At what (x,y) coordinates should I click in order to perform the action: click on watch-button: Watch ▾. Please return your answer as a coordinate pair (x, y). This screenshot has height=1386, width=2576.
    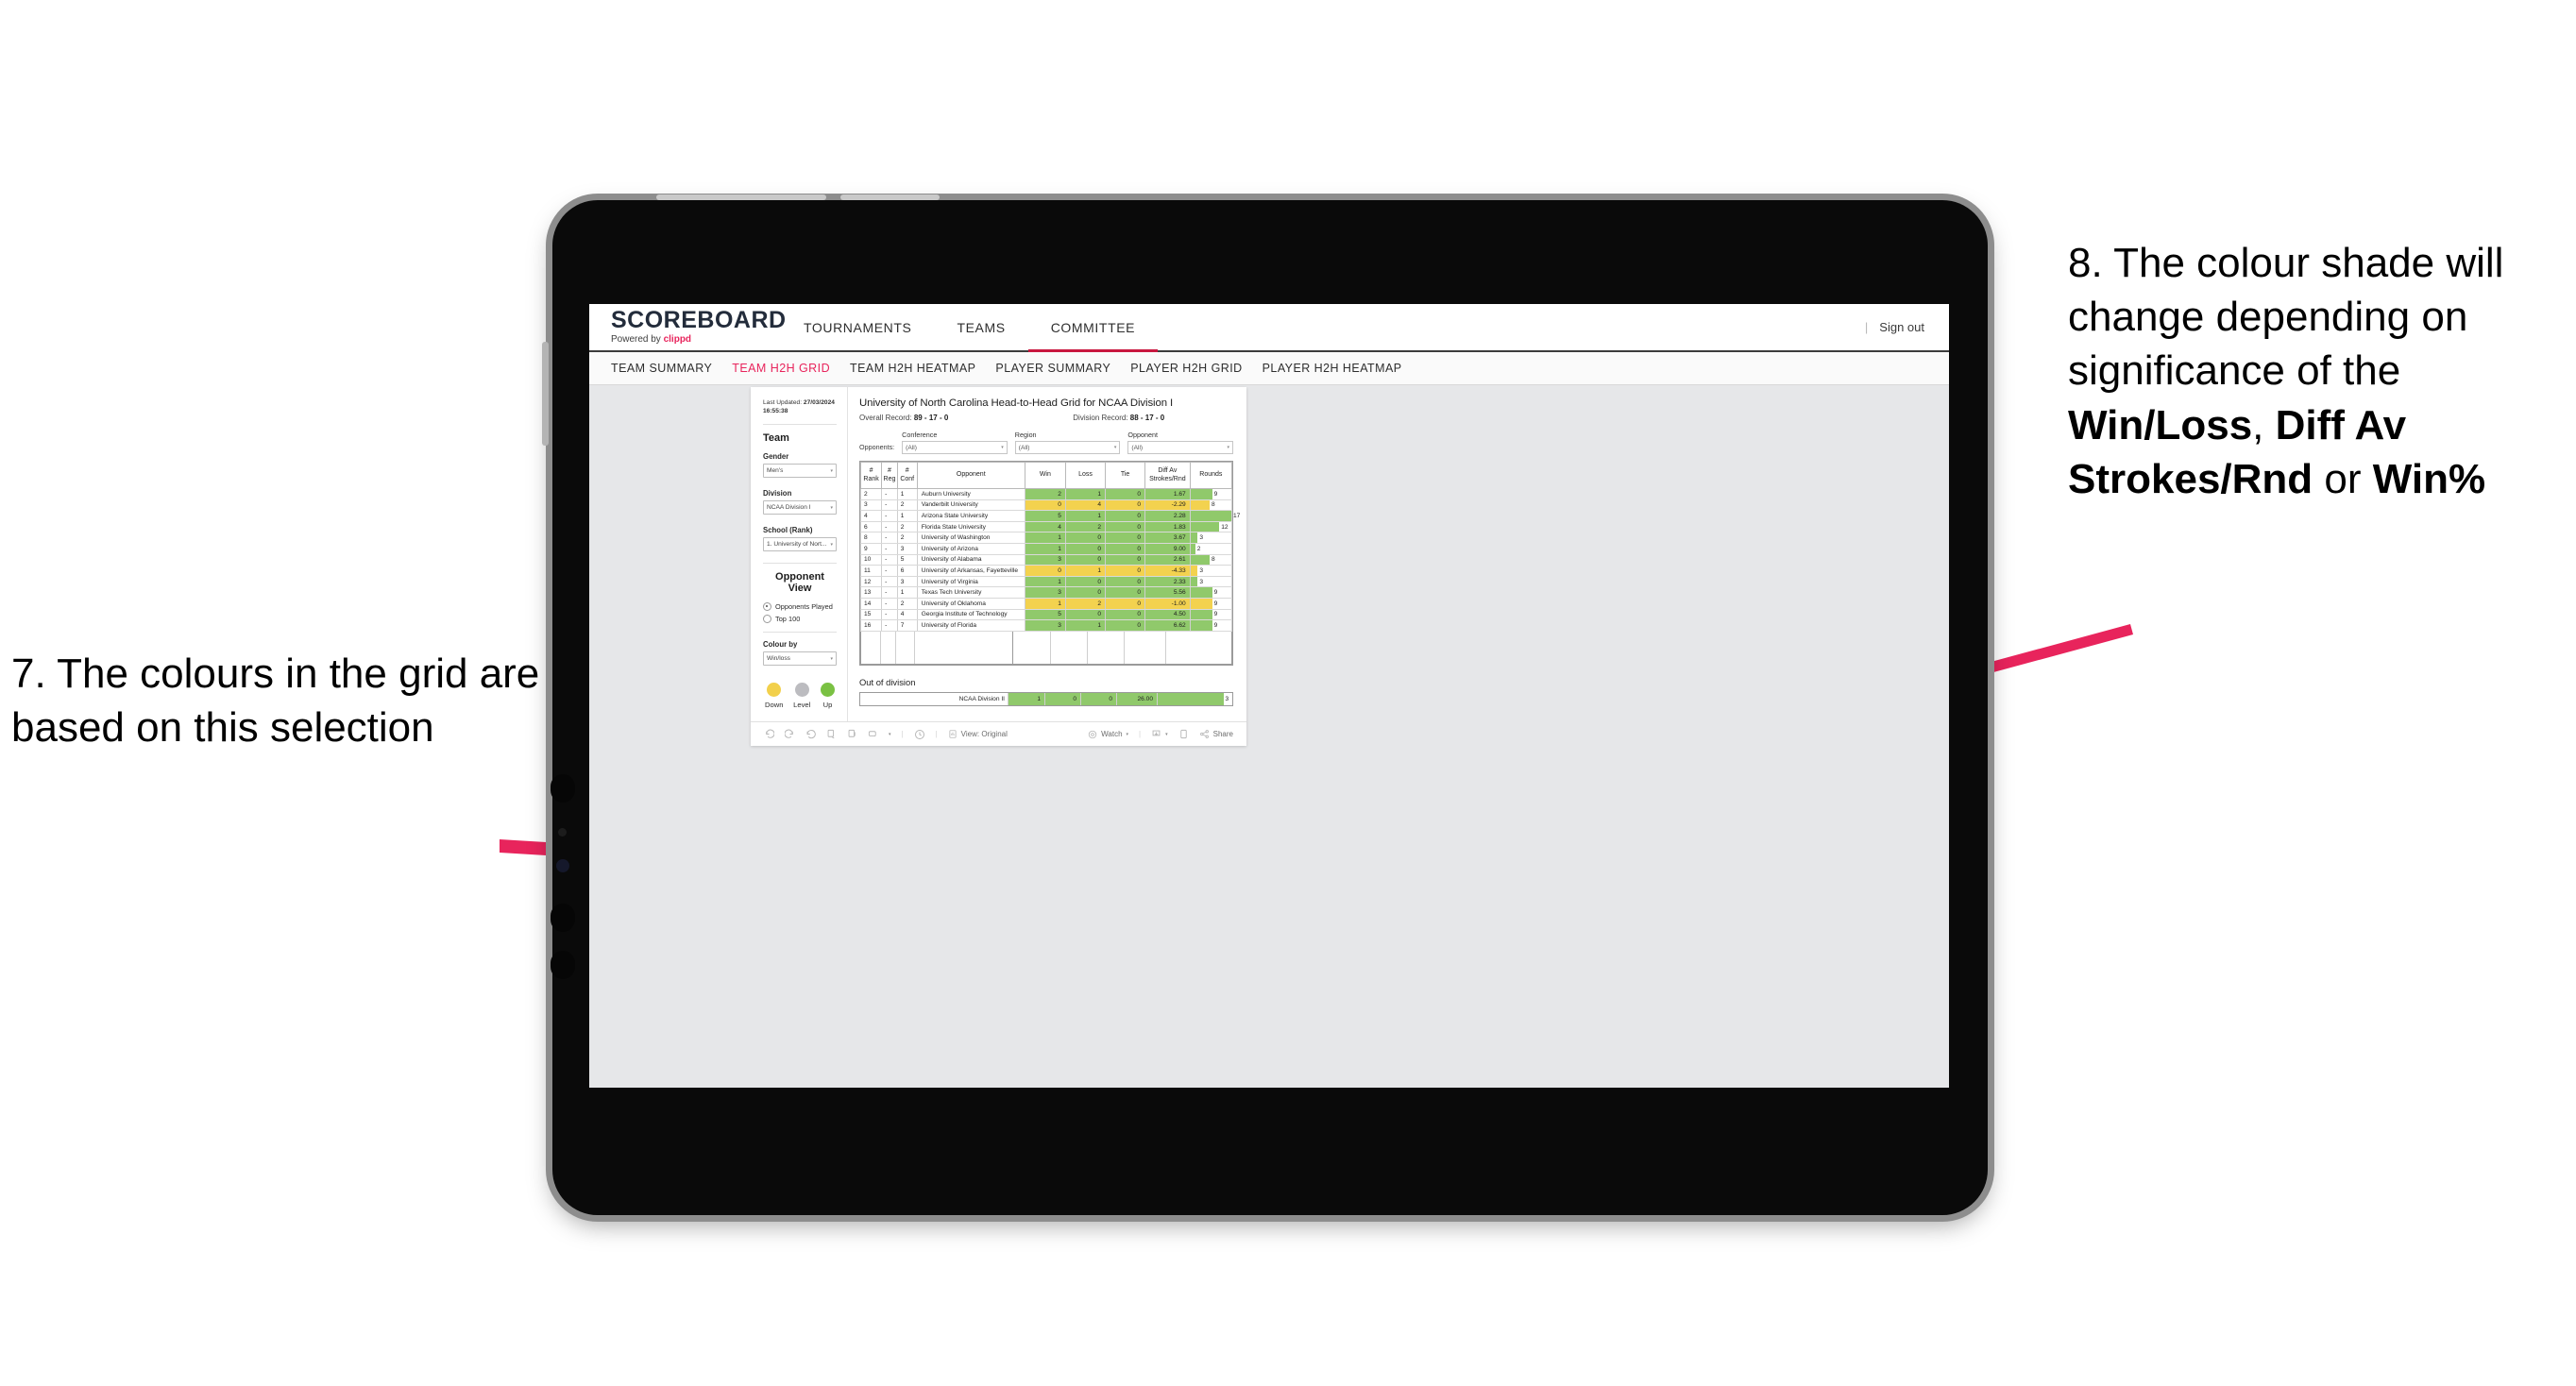
    Looking at the image, I should click on (1108, 734).